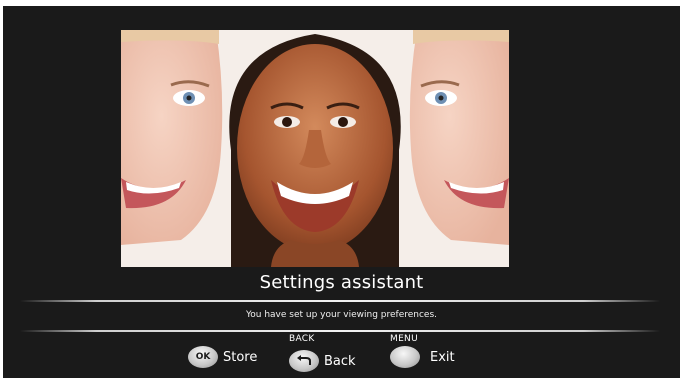 The width and height of the screenshot is (683, 378). Describe the element at coordinates (404, 339) in the screenshot. I see `menu-key-caption: MENU` at that location.